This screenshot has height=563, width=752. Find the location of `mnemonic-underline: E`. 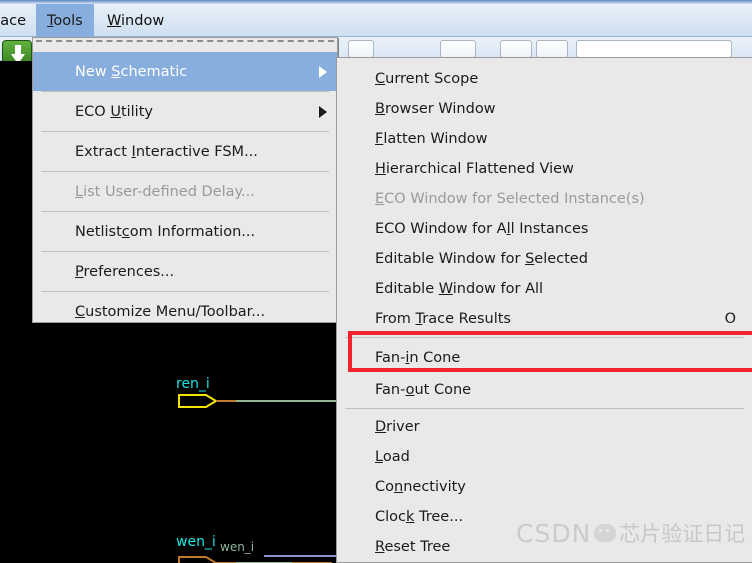

mnemonic-underline: E is located at coordinates (380, 199).